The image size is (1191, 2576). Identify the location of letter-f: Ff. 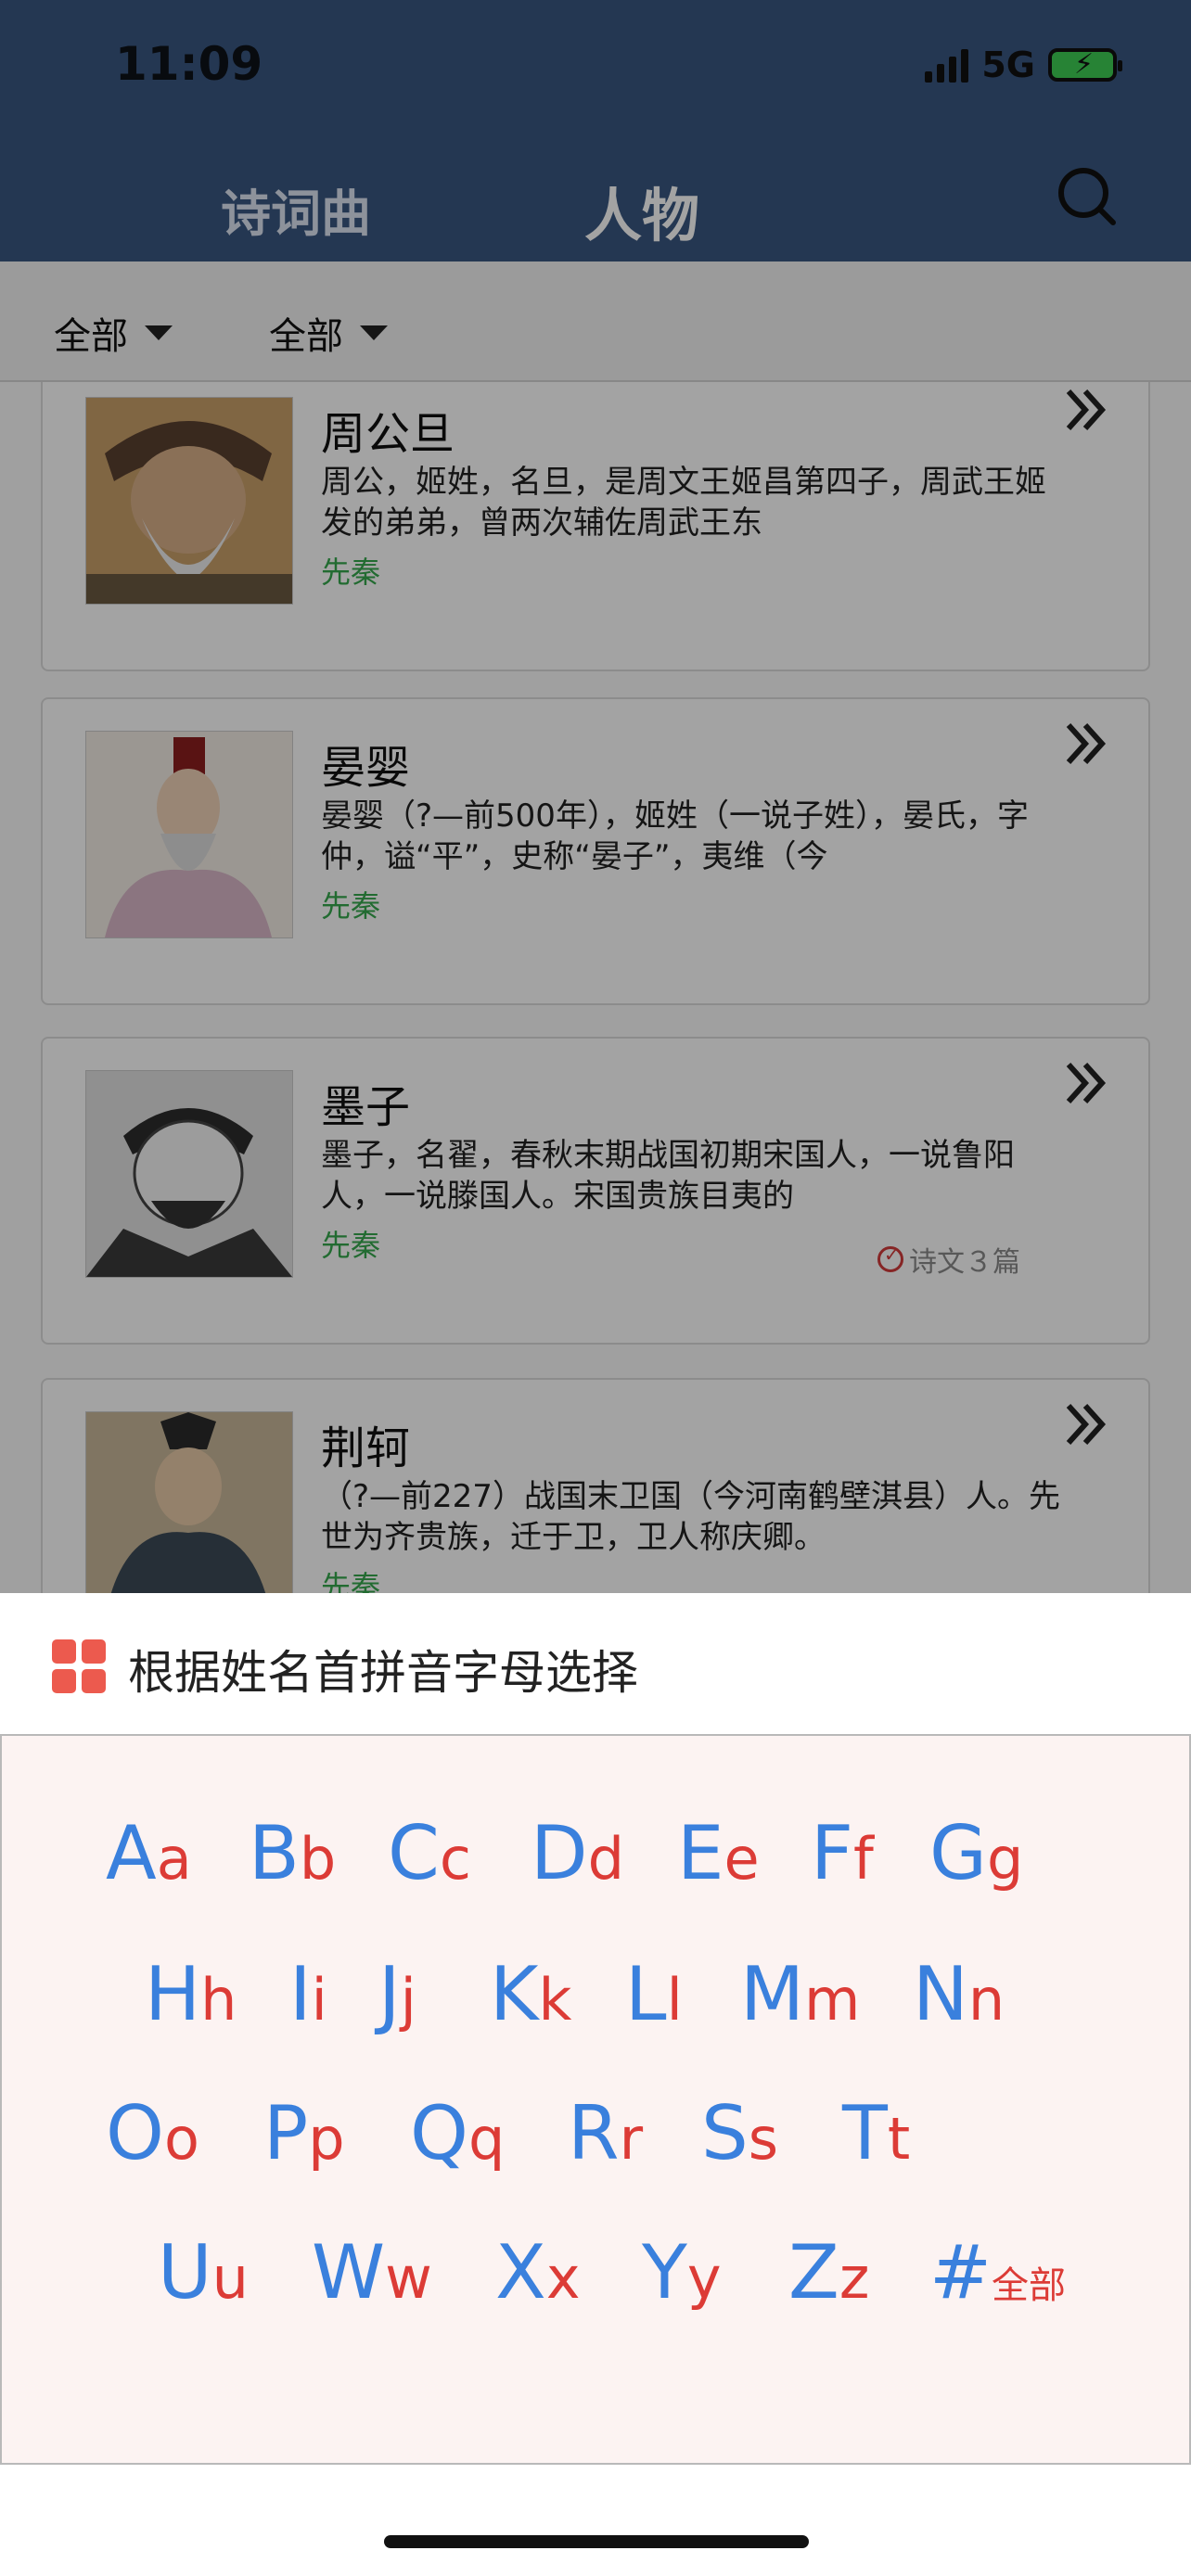
(842, 1853).